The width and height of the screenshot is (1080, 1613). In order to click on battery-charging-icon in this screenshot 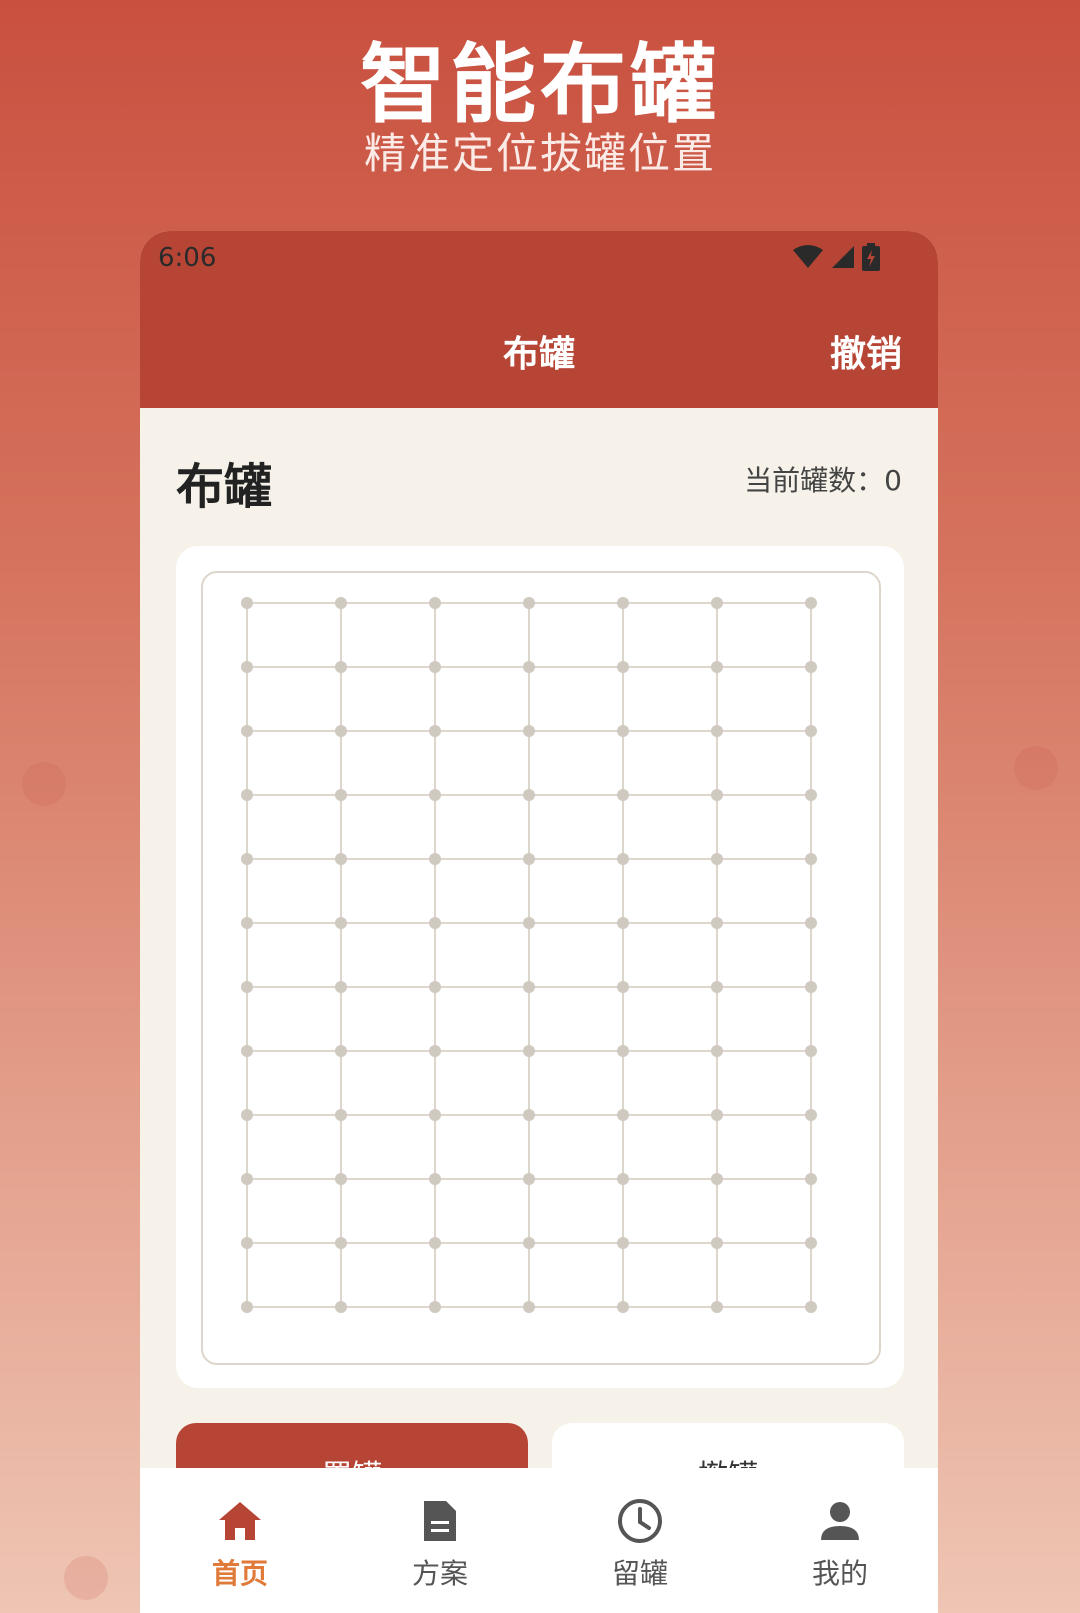, I will do `click(871, 257)`.